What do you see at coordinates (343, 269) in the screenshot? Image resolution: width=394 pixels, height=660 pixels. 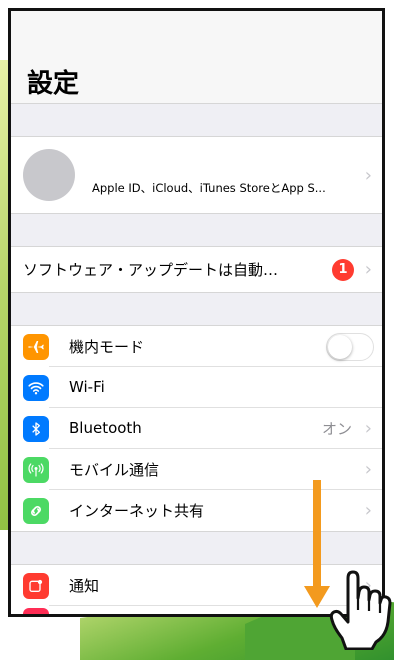 I see `update-badge: 1` at bounding box center [343, 269].